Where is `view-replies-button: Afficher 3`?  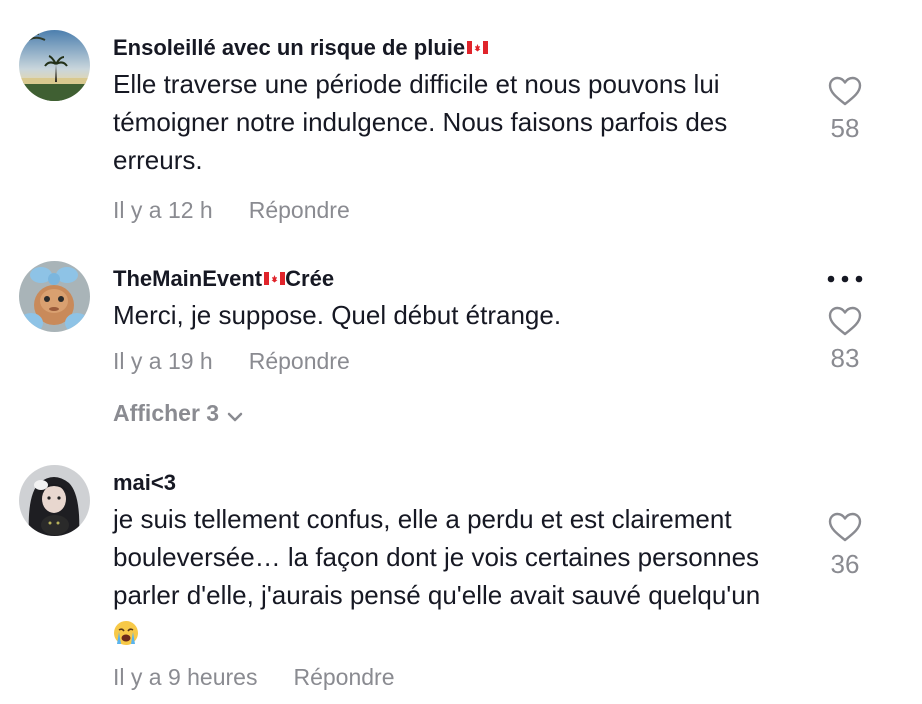 view-replies-button: Afficher 3 is located at coordinates (178, 413).